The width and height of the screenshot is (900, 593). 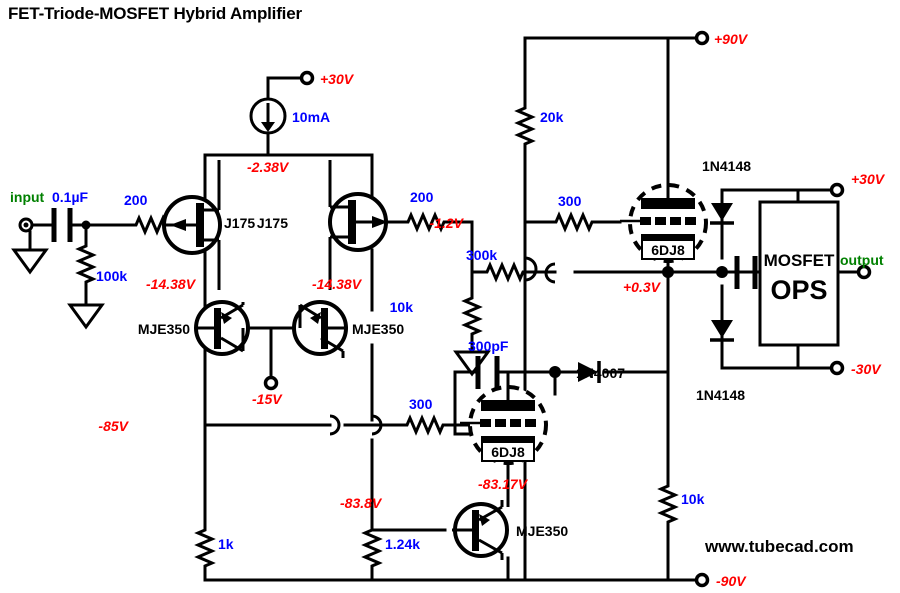 I want to click on value-c-in: 0.1µF, so click(x=70, y=197).